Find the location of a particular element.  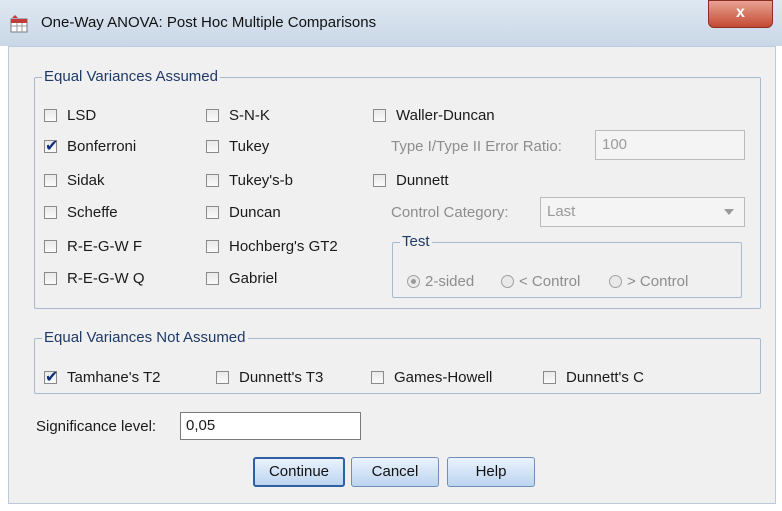

checkbox-dunnett: Dunnett is located at coordinates (411, 180).